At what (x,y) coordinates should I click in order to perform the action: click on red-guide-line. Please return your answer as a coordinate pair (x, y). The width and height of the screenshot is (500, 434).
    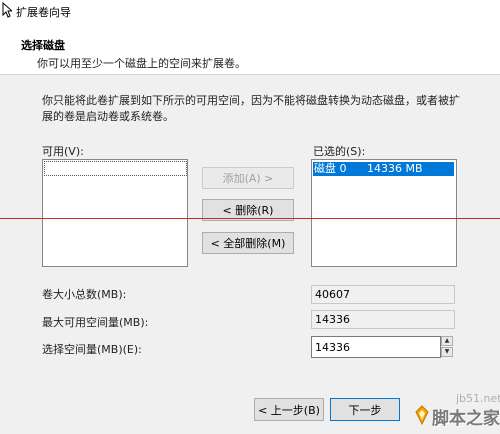
    Looking at the image, I should click on (250, 218).